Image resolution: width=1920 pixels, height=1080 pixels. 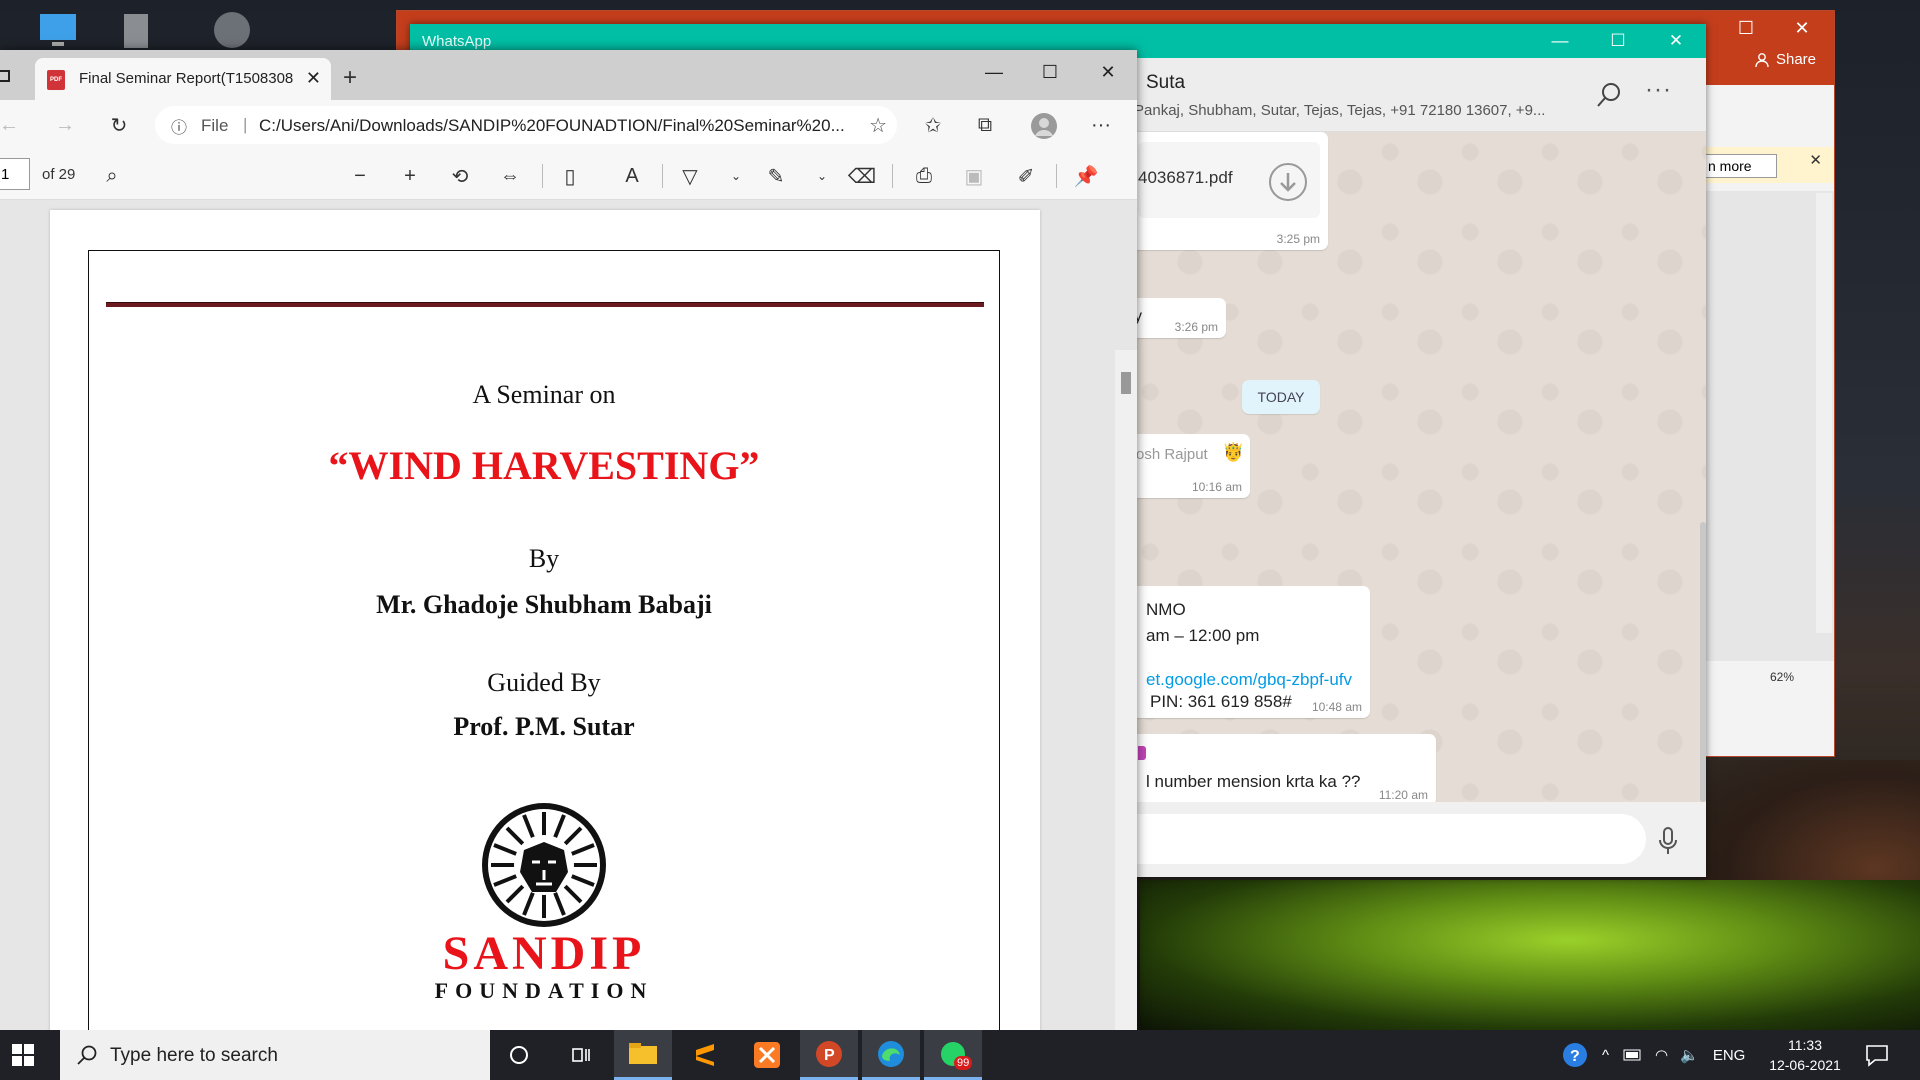 What do you see at coordinates (1739, 166) in the screenshot?
I see `learn-more-button: n more` at bounding box center [1739, 166].